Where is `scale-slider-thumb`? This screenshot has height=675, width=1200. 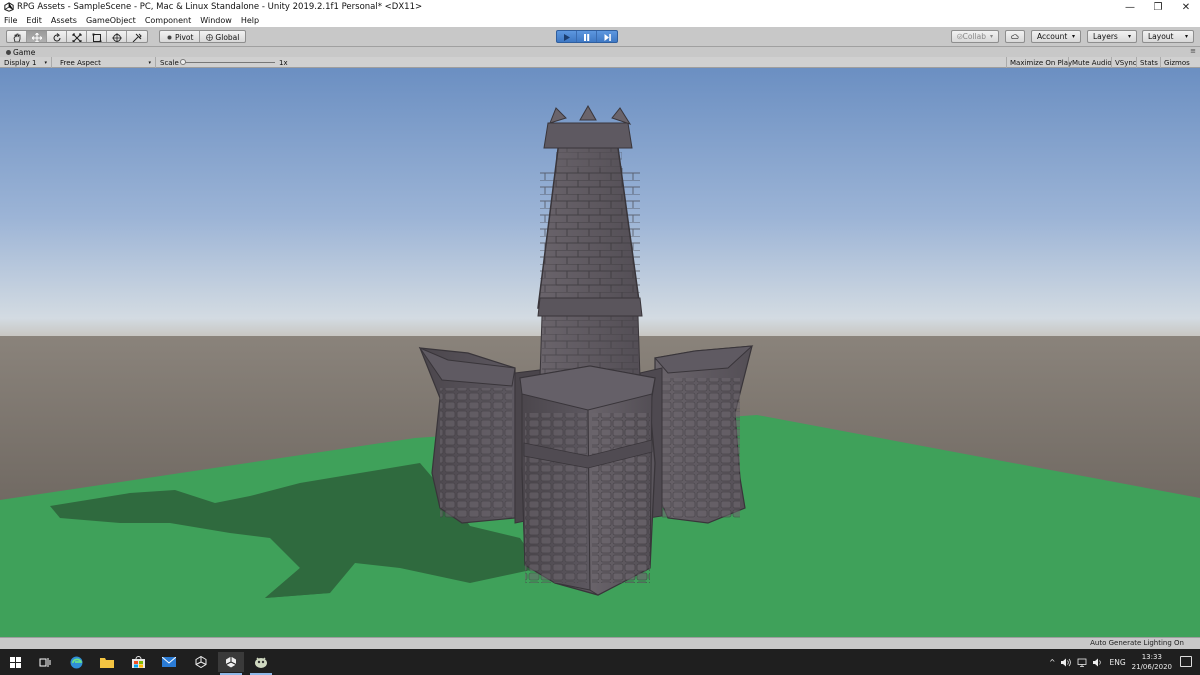 scale-slider-thumb is located at coordinates (183, 62).